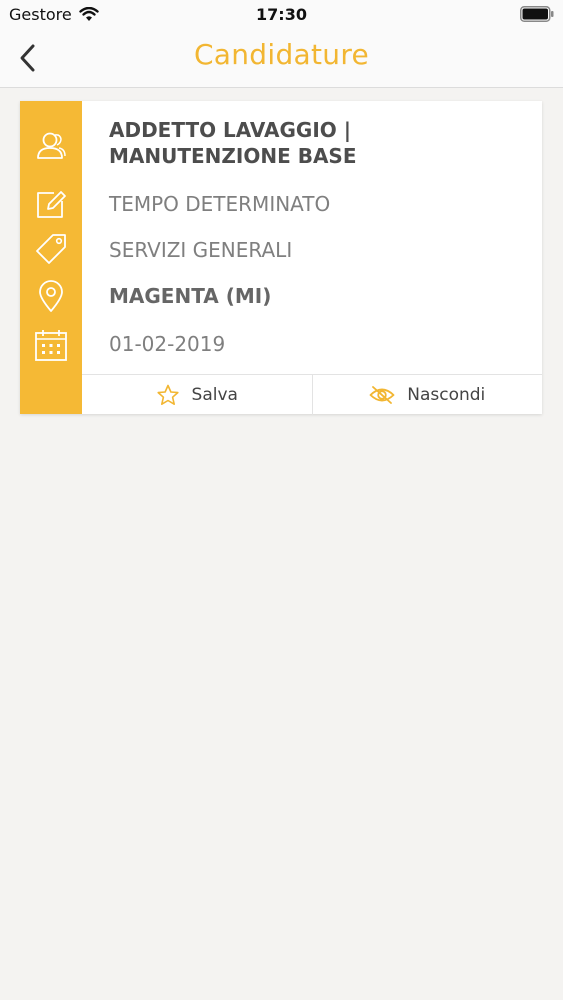  Describe the element at coordinates (167, 394) in the screenshot. I see `star-icon` at that location.